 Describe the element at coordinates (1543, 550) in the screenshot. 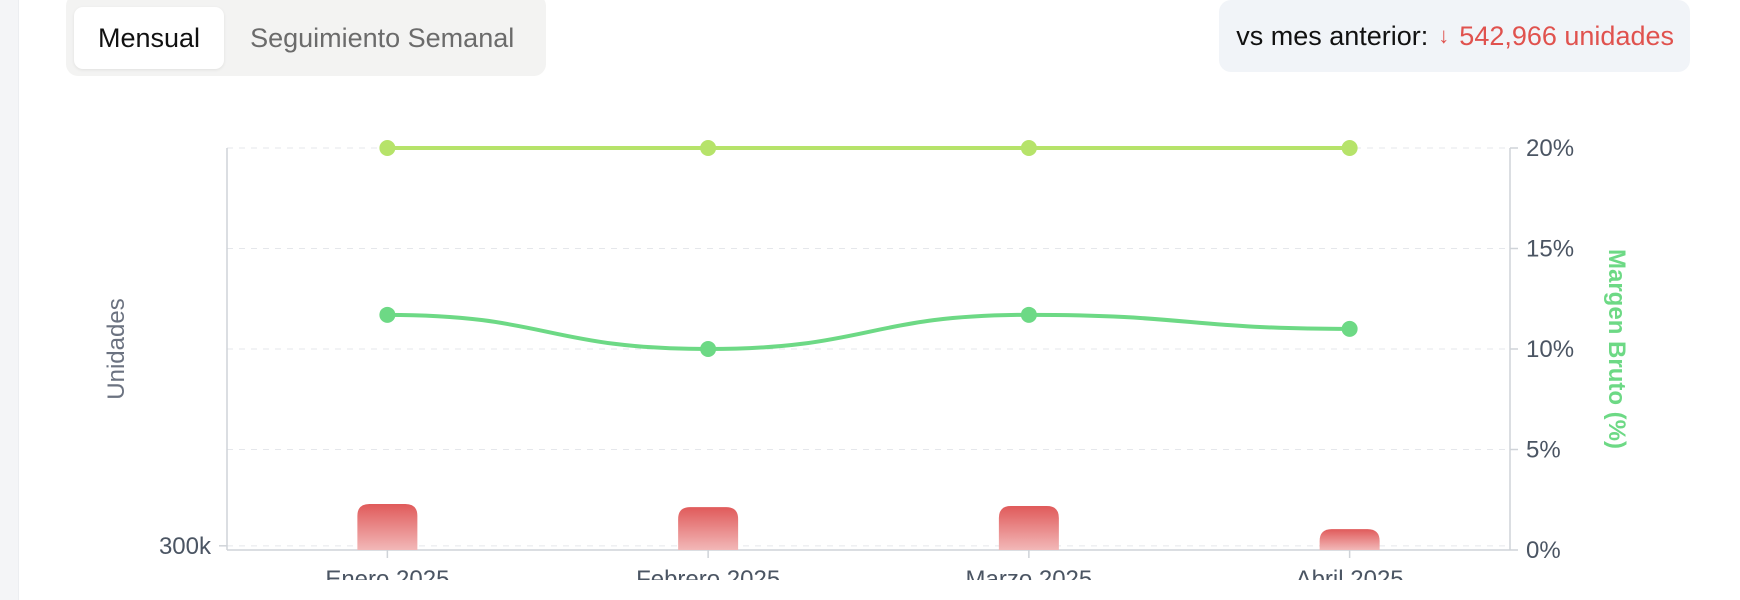

I see `right-tick-label: 0%` at that location.